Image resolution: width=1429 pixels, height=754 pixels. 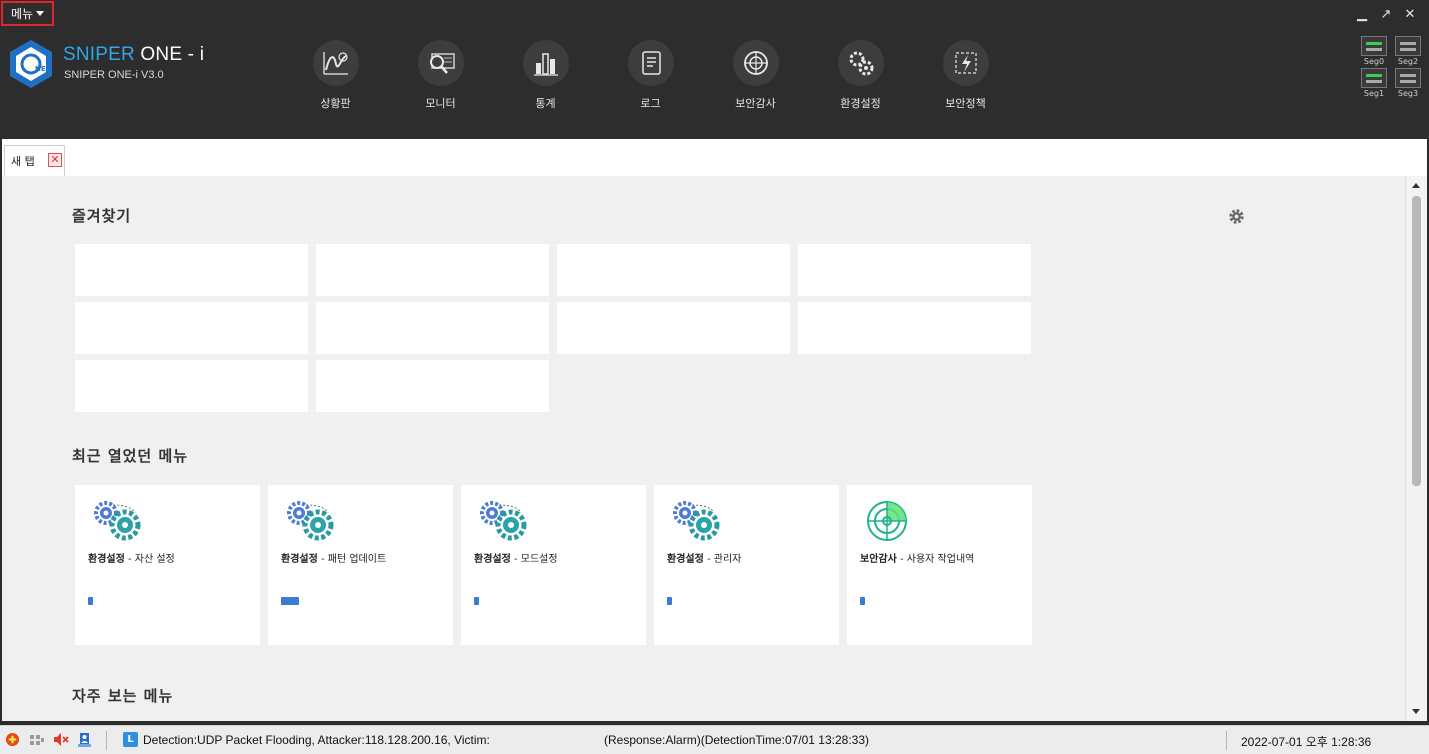 I want to click on recent-menu-card: 환경설정 - 패턴 업데이트, so click(x=360, y=565).